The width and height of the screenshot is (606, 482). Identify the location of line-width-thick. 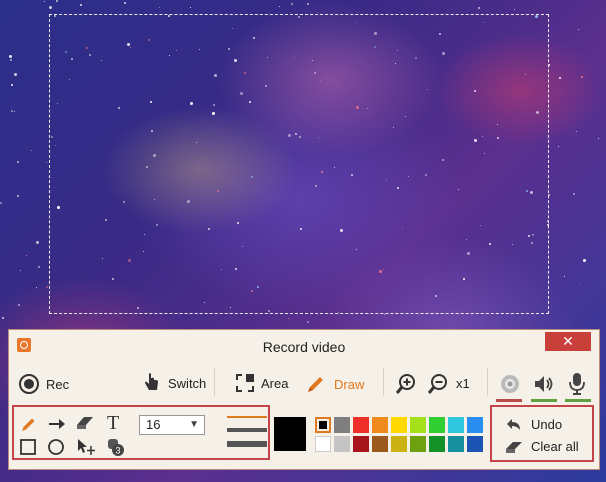
(247, 444).